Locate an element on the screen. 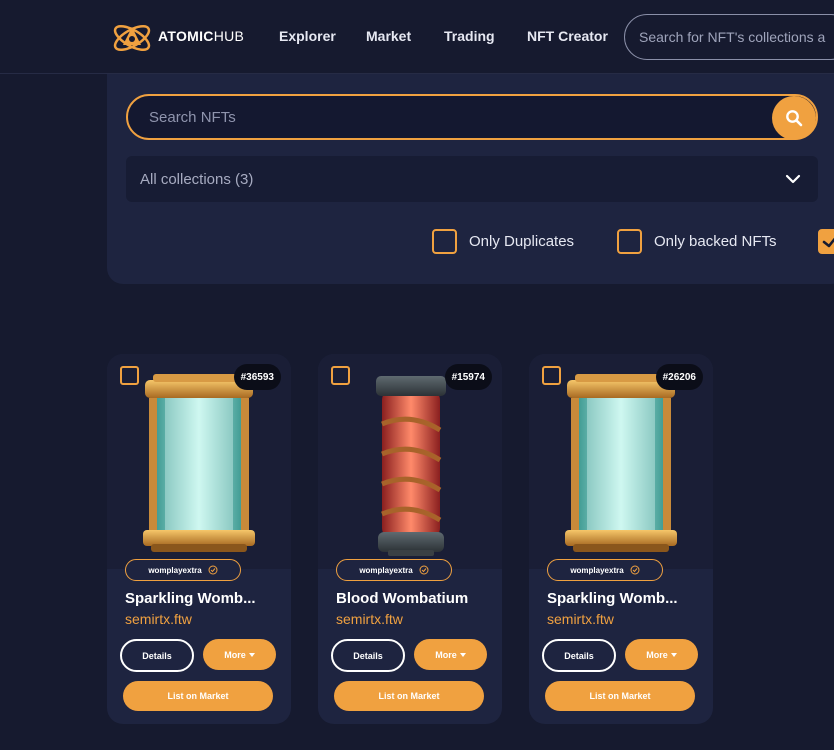 This screenshot has width=834, height=750. search-icon is located at coordinates (794, 118).